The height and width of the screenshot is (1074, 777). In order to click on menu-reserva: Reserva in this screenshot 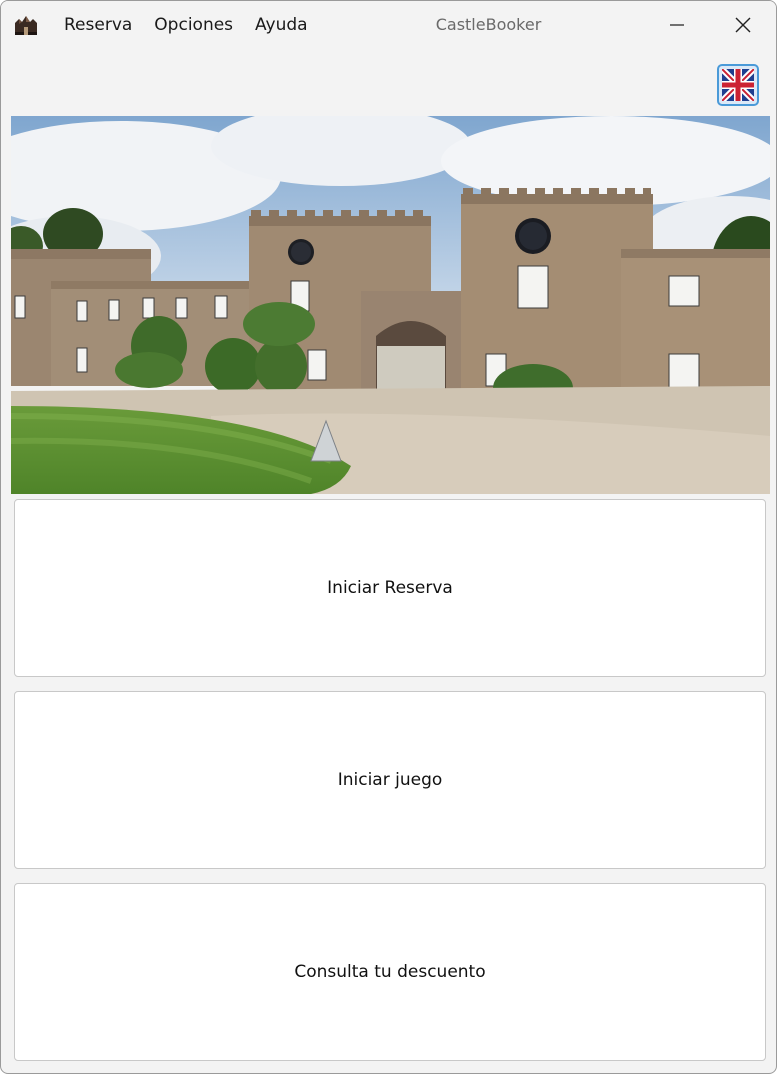, I will do `click(98, 25)`.